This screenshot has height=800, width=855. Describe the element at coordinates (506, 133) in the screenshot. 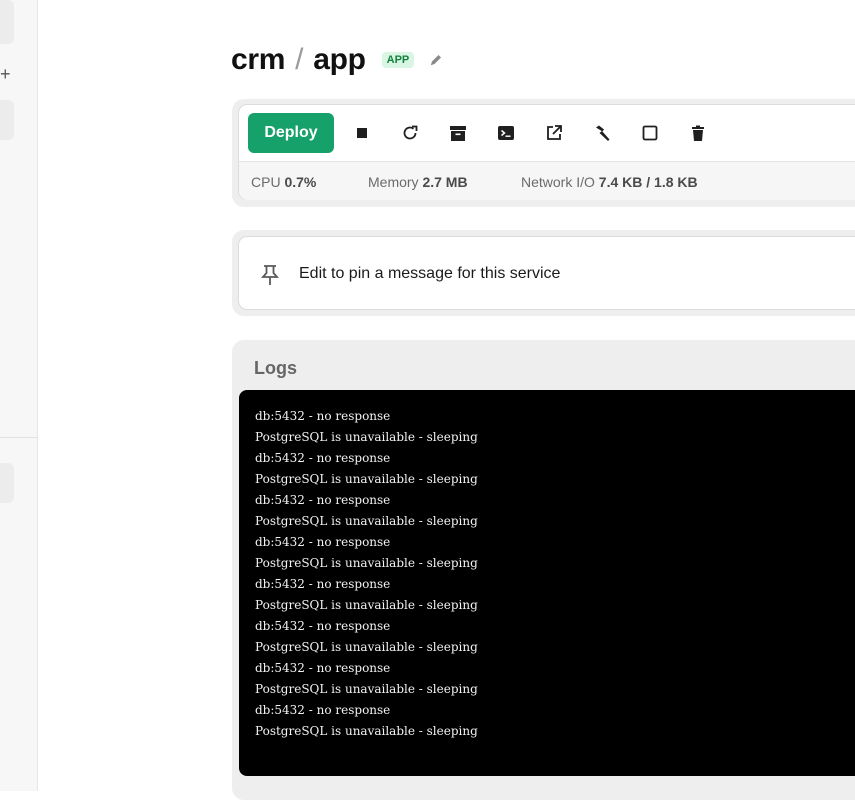

I see `terminal-icon` at that location.